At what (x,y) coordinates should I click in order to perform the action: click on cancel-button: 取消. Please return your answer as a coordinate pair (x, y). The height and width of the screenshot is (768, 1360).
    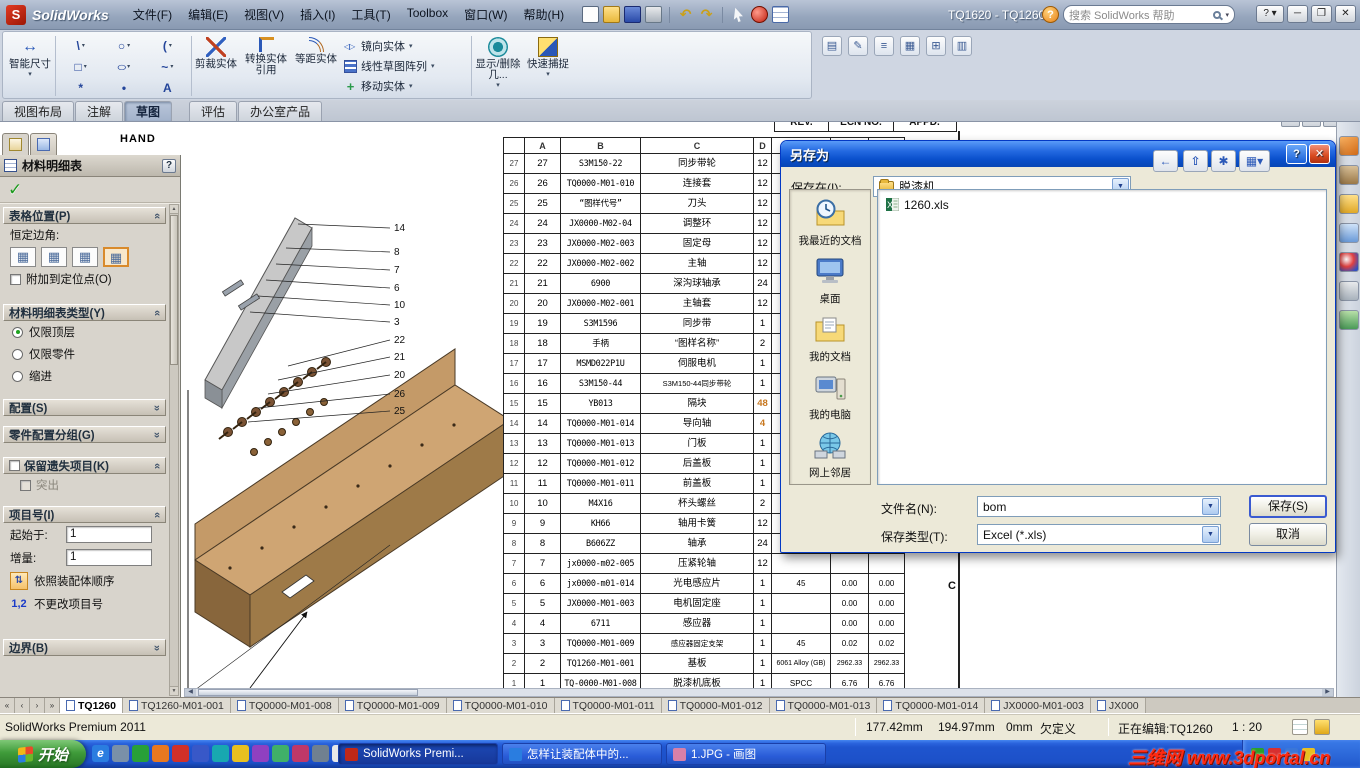
    Looking at the image, I should click on (1288, 534).